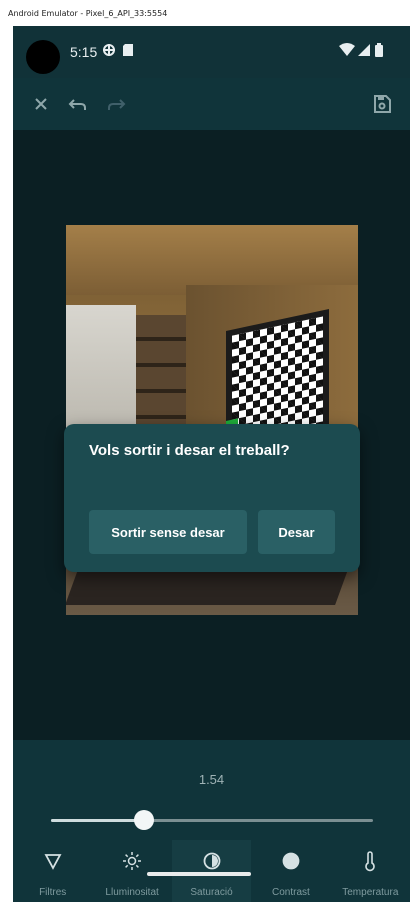 The image size is (410, 902). What do you see at coordinates (382, 104) in the screenshot?
I see `save-icon` at bounding box center [382, 104].